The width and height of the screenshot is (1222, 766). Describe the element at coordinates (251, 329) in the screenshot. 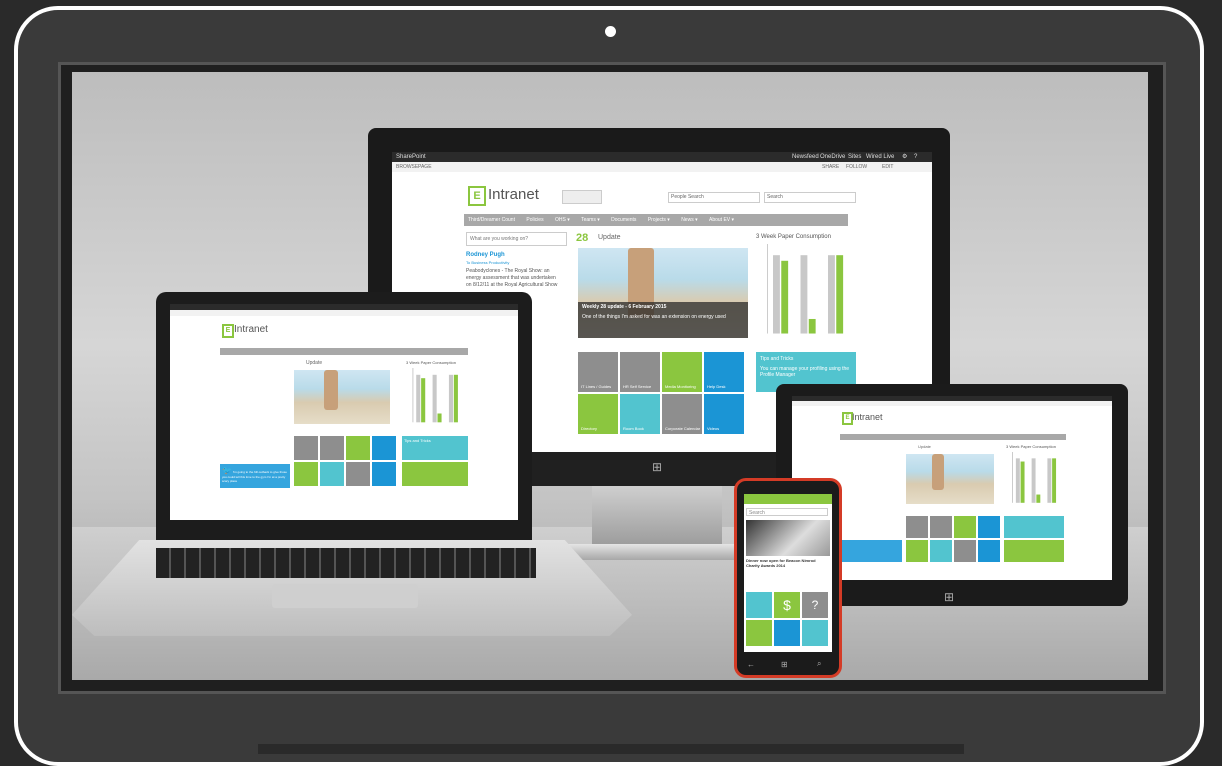

I see `laptop-site-title: Intranet` at that location.